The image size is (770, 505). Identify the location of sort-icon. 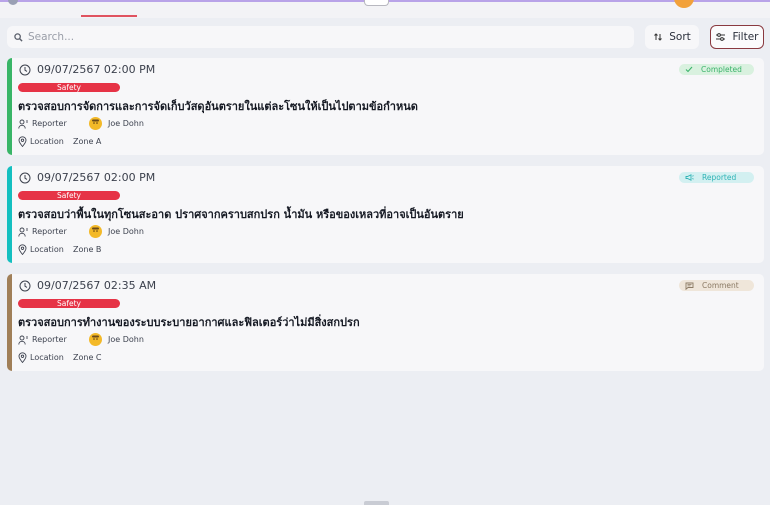
(658, 37).